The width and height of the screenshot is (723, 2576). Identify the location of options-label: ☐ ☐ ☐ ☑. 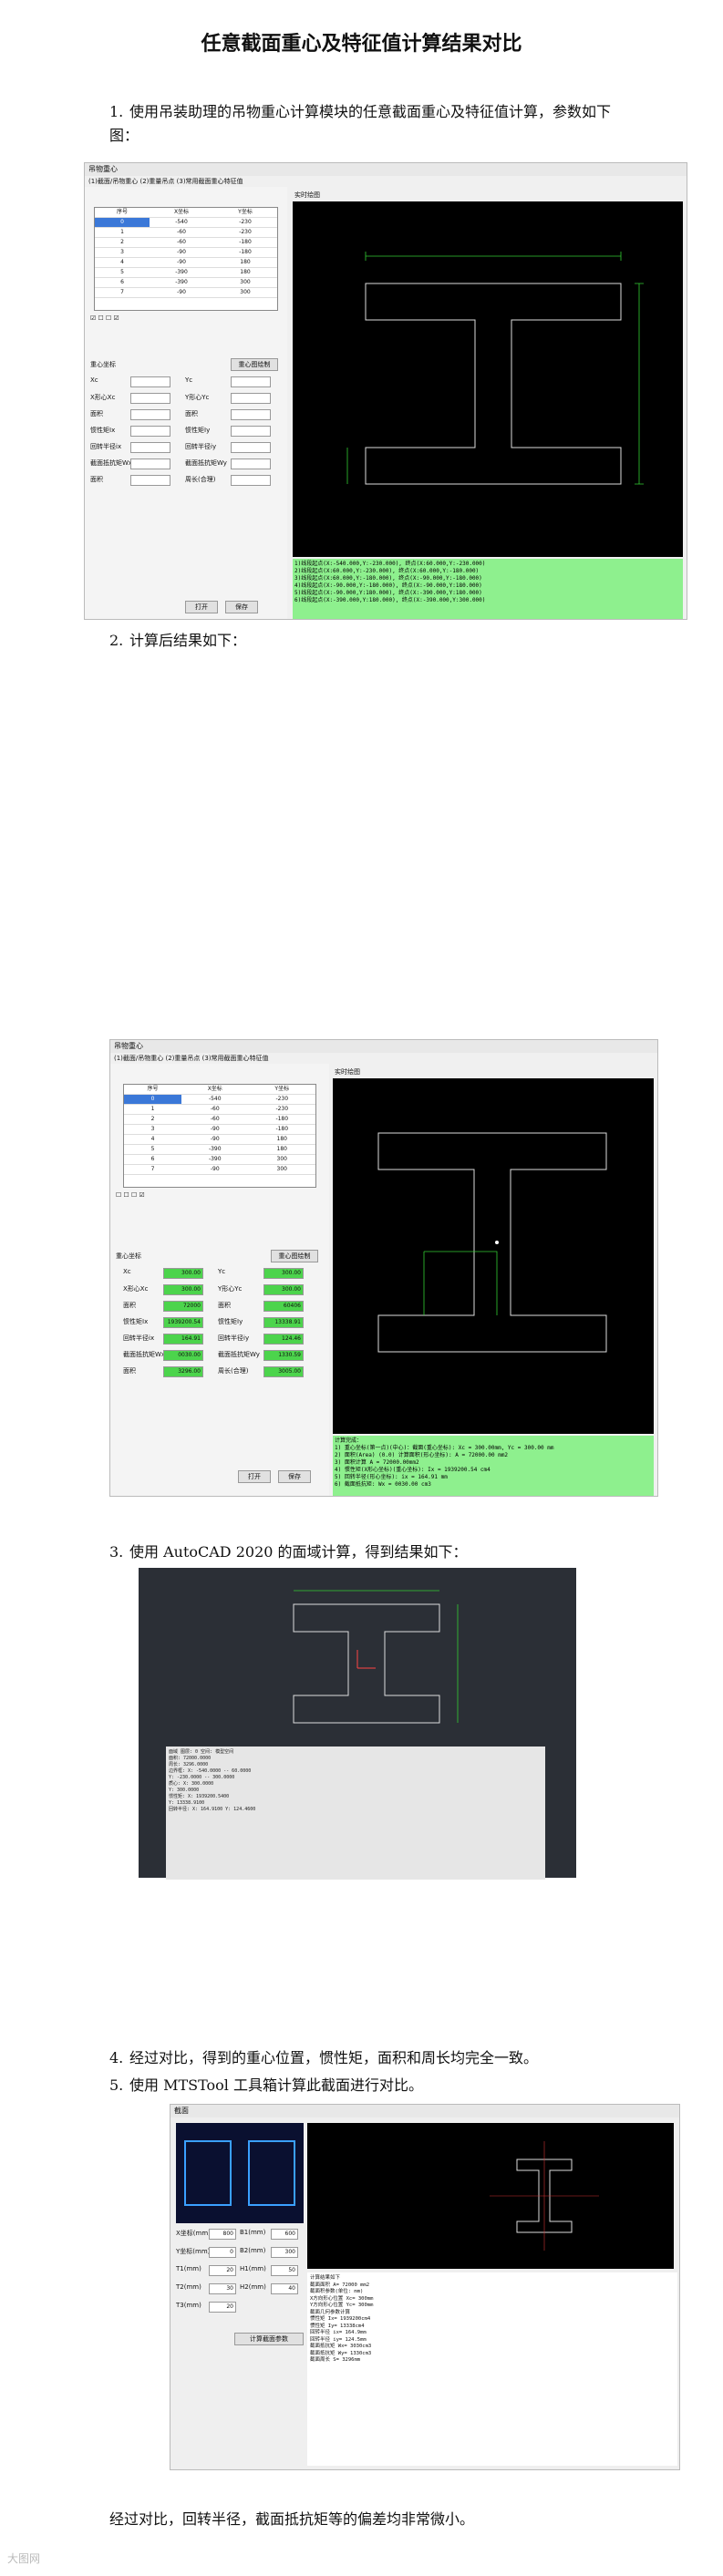
(130, 1195).